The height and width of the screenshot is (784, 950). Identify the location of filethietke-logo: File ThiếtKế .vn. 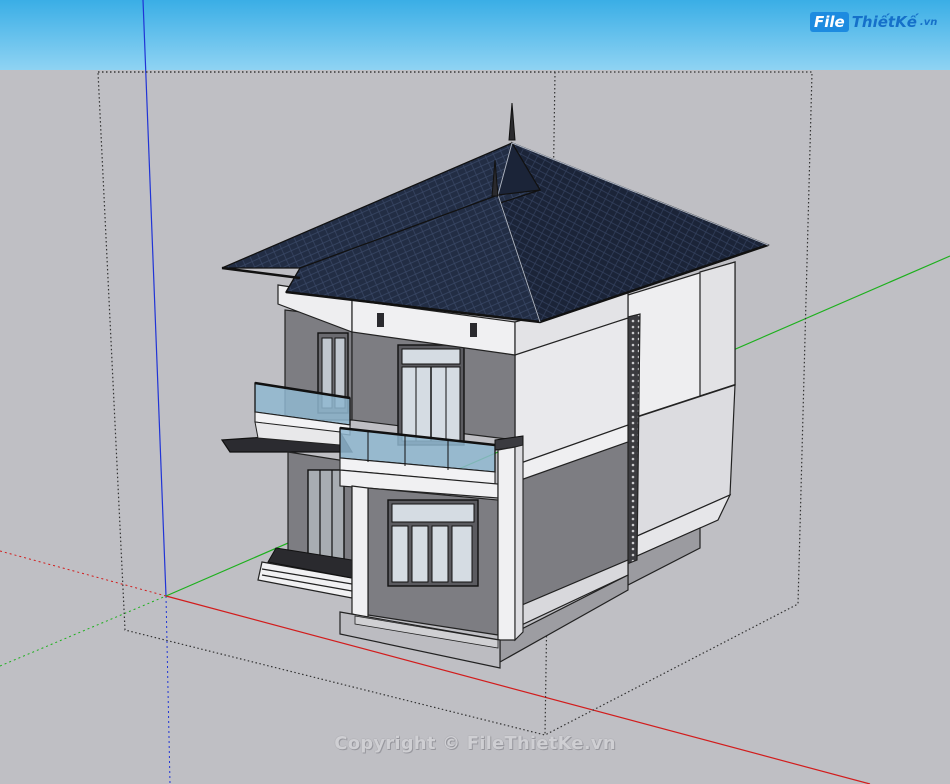
(873, 22).